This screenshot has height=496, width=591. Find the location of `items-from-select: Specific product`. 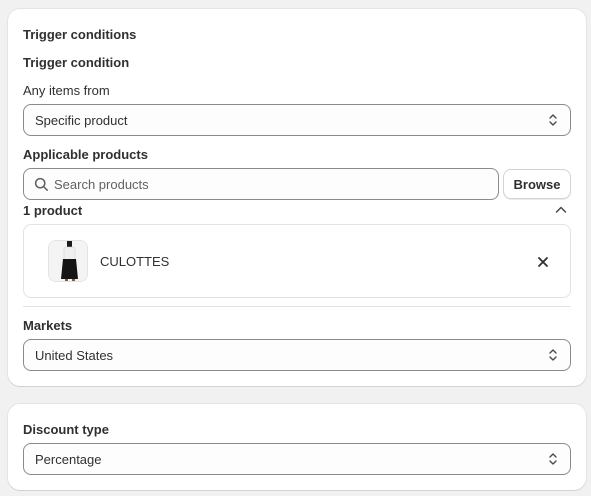

items-from-select: Specific product is located at coordinates (297, 120).